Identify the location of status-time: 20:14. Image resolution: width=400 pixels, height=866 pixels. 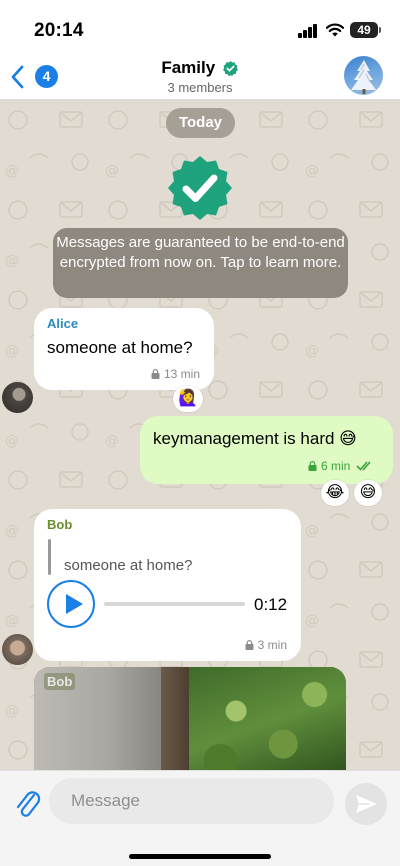
(59, 30).